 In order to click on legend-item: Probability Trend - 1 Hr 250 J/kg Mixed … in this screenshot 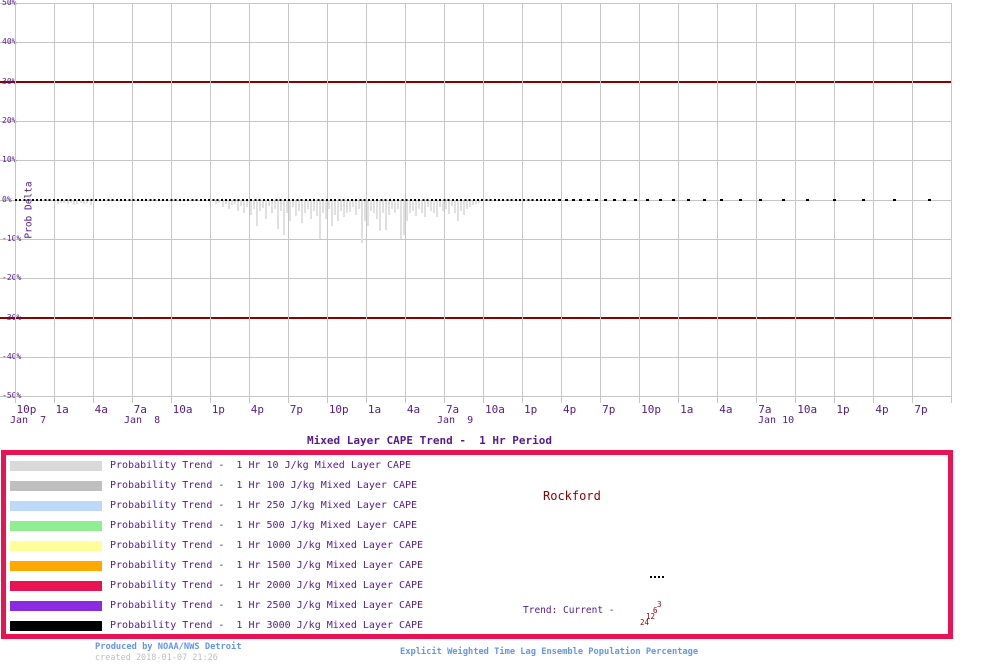, I will do `click(477, 507)`.